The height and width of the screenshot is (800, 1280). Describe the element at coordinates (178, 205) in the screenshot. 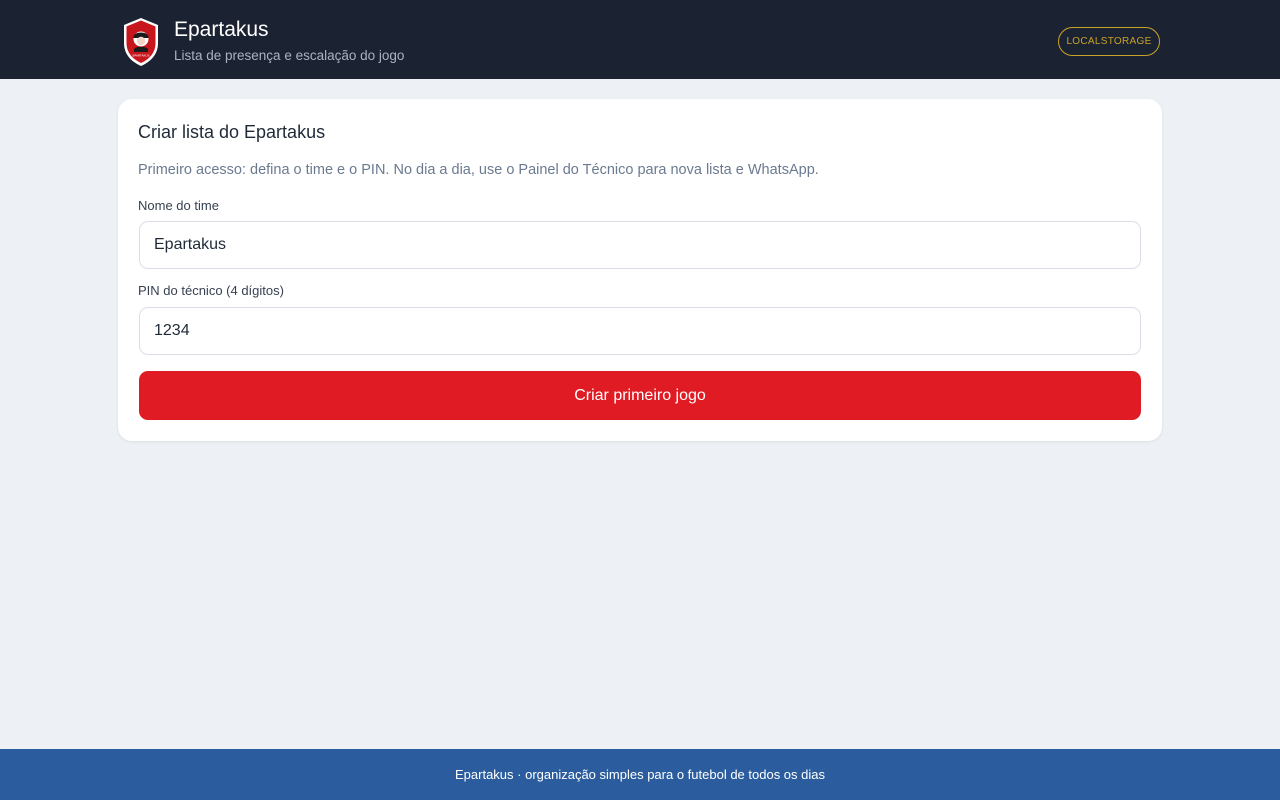

I see `team-name-label: Nome do time` at that location.